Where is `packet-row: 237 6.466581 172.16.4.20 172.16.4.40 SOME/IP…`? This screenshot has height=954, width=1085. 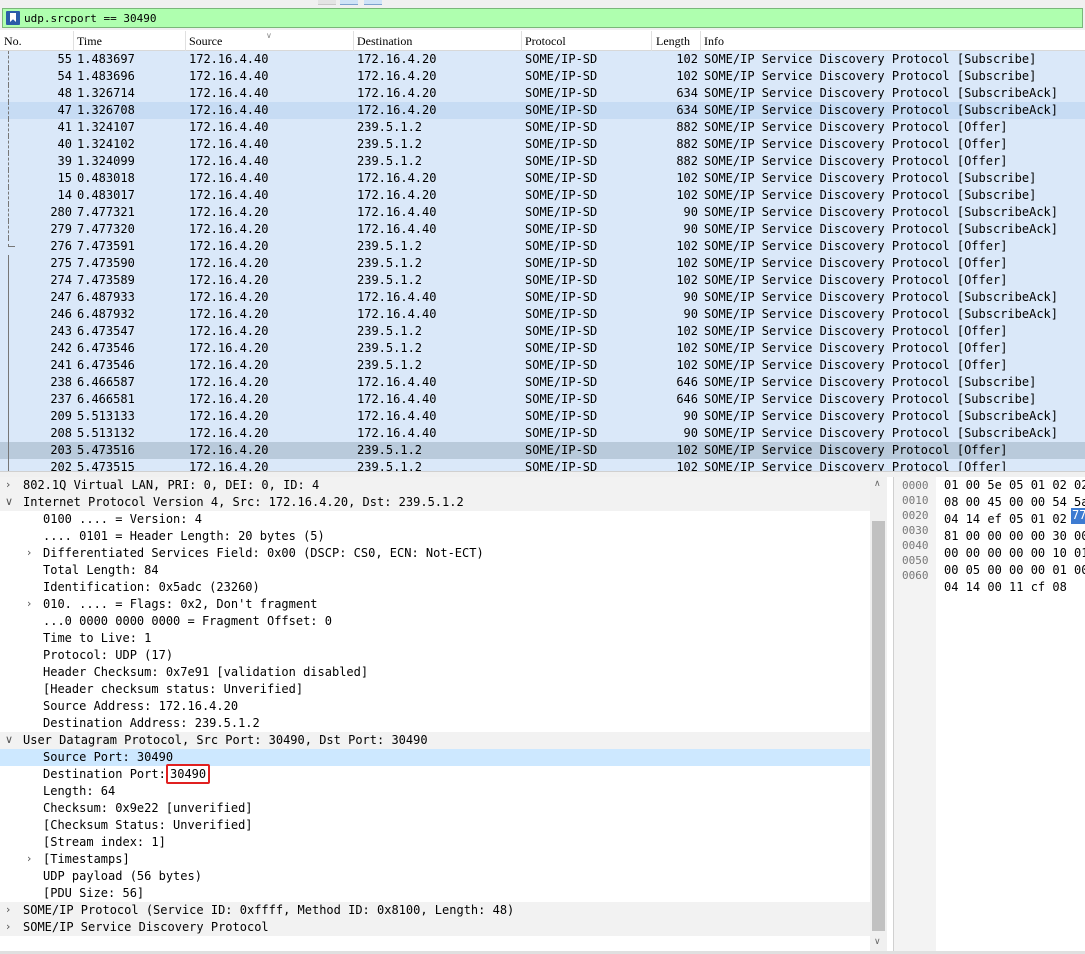
packet-row: 237 6.466581 172.16.4.20 172.16.4.40 SOME/IP… is located at coordinates (542, 399).